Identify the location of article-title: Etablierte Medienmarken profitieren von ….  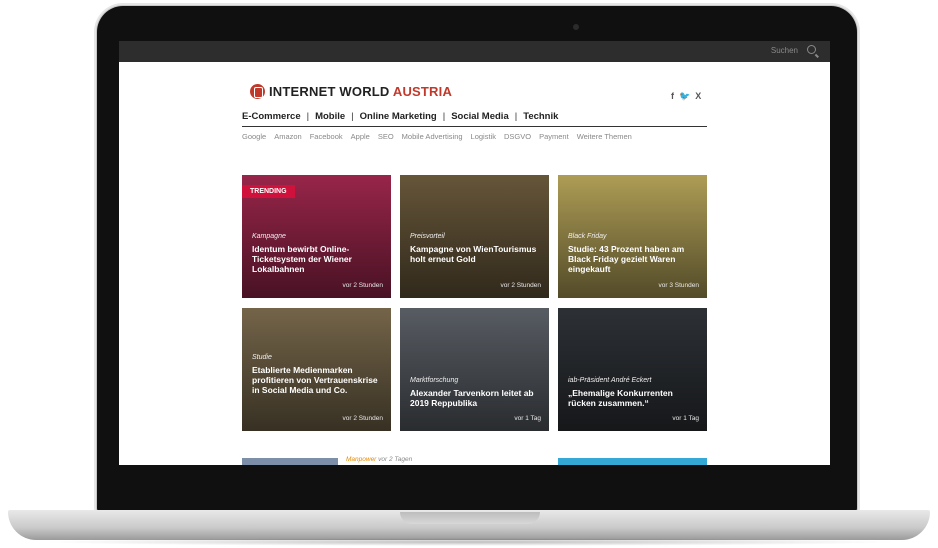
(316, 380).